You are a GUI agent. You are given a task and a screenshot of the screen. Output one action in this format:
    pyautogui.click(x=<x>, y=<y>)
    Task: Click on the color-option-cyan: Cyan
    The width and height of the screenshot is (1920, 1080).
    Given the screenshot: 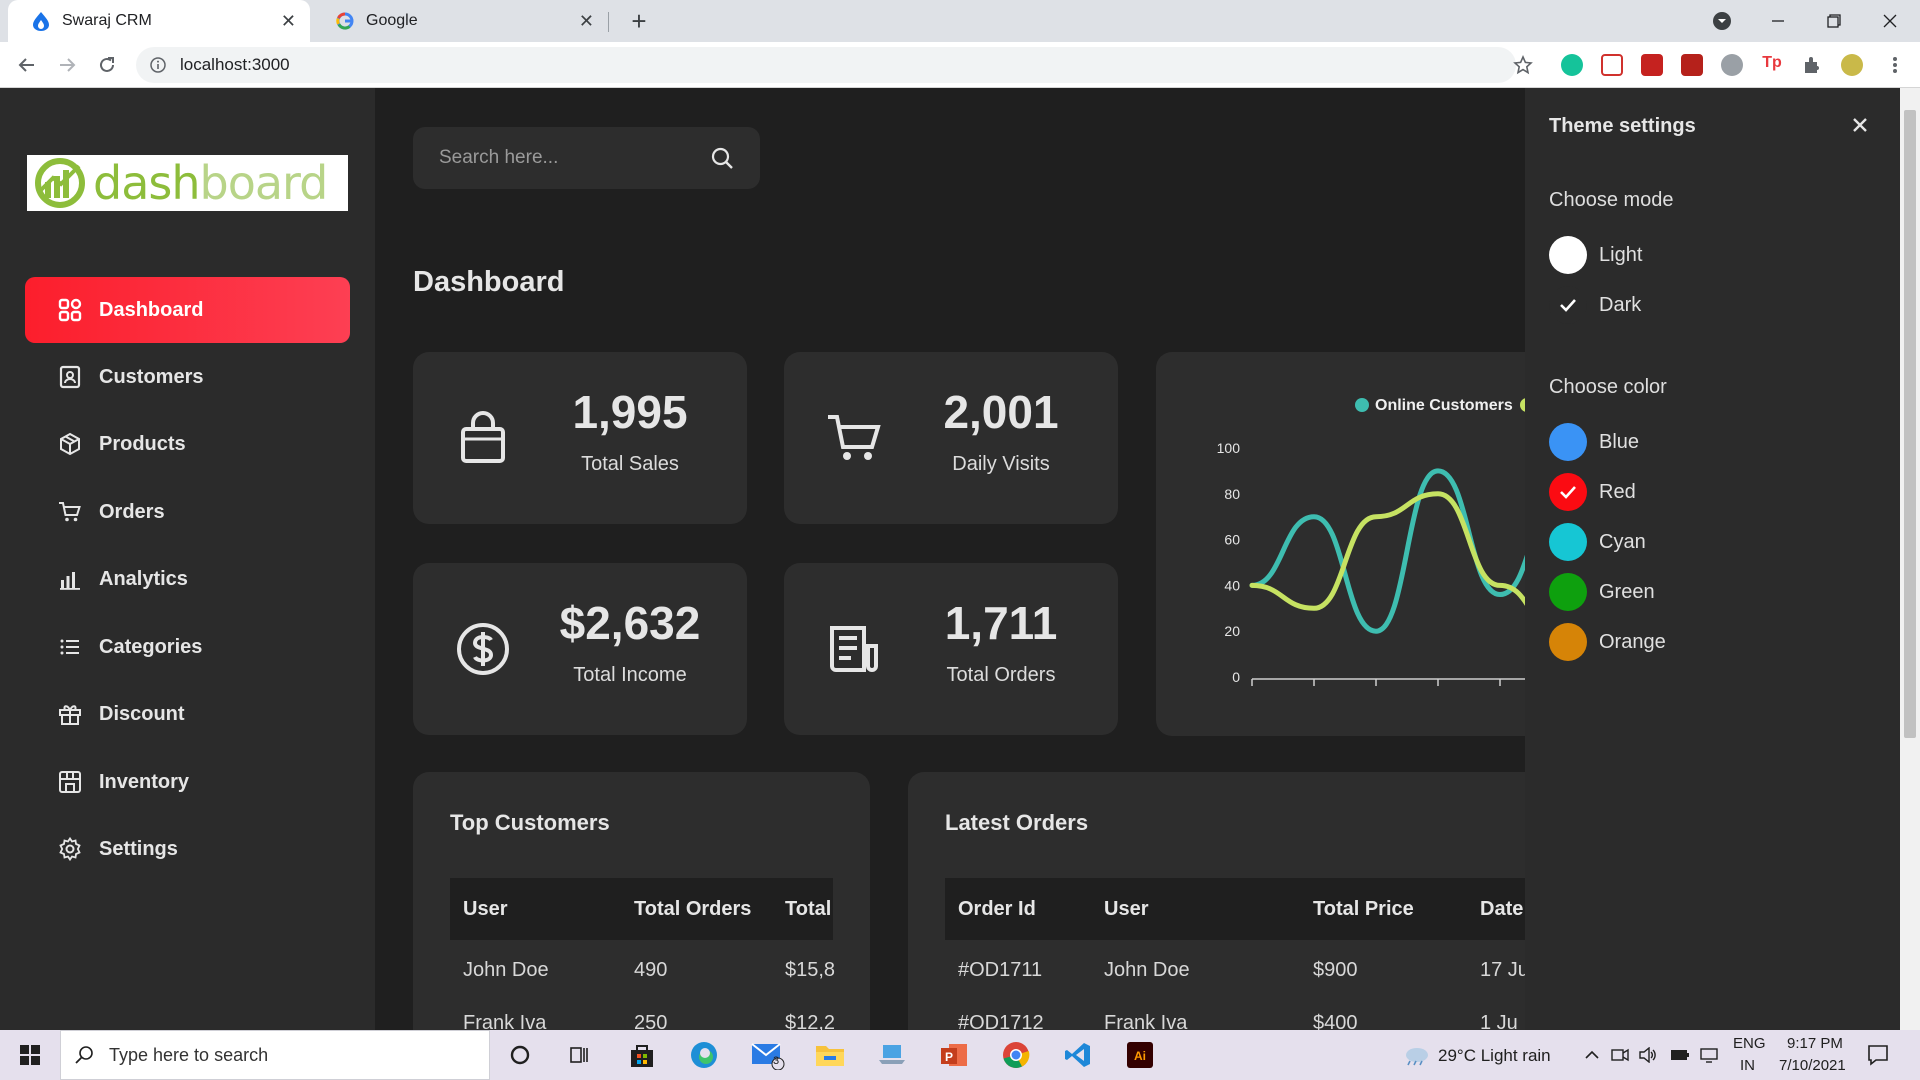 What is the action you would take?
    pyautogui.click(x=1597, y=542)
    